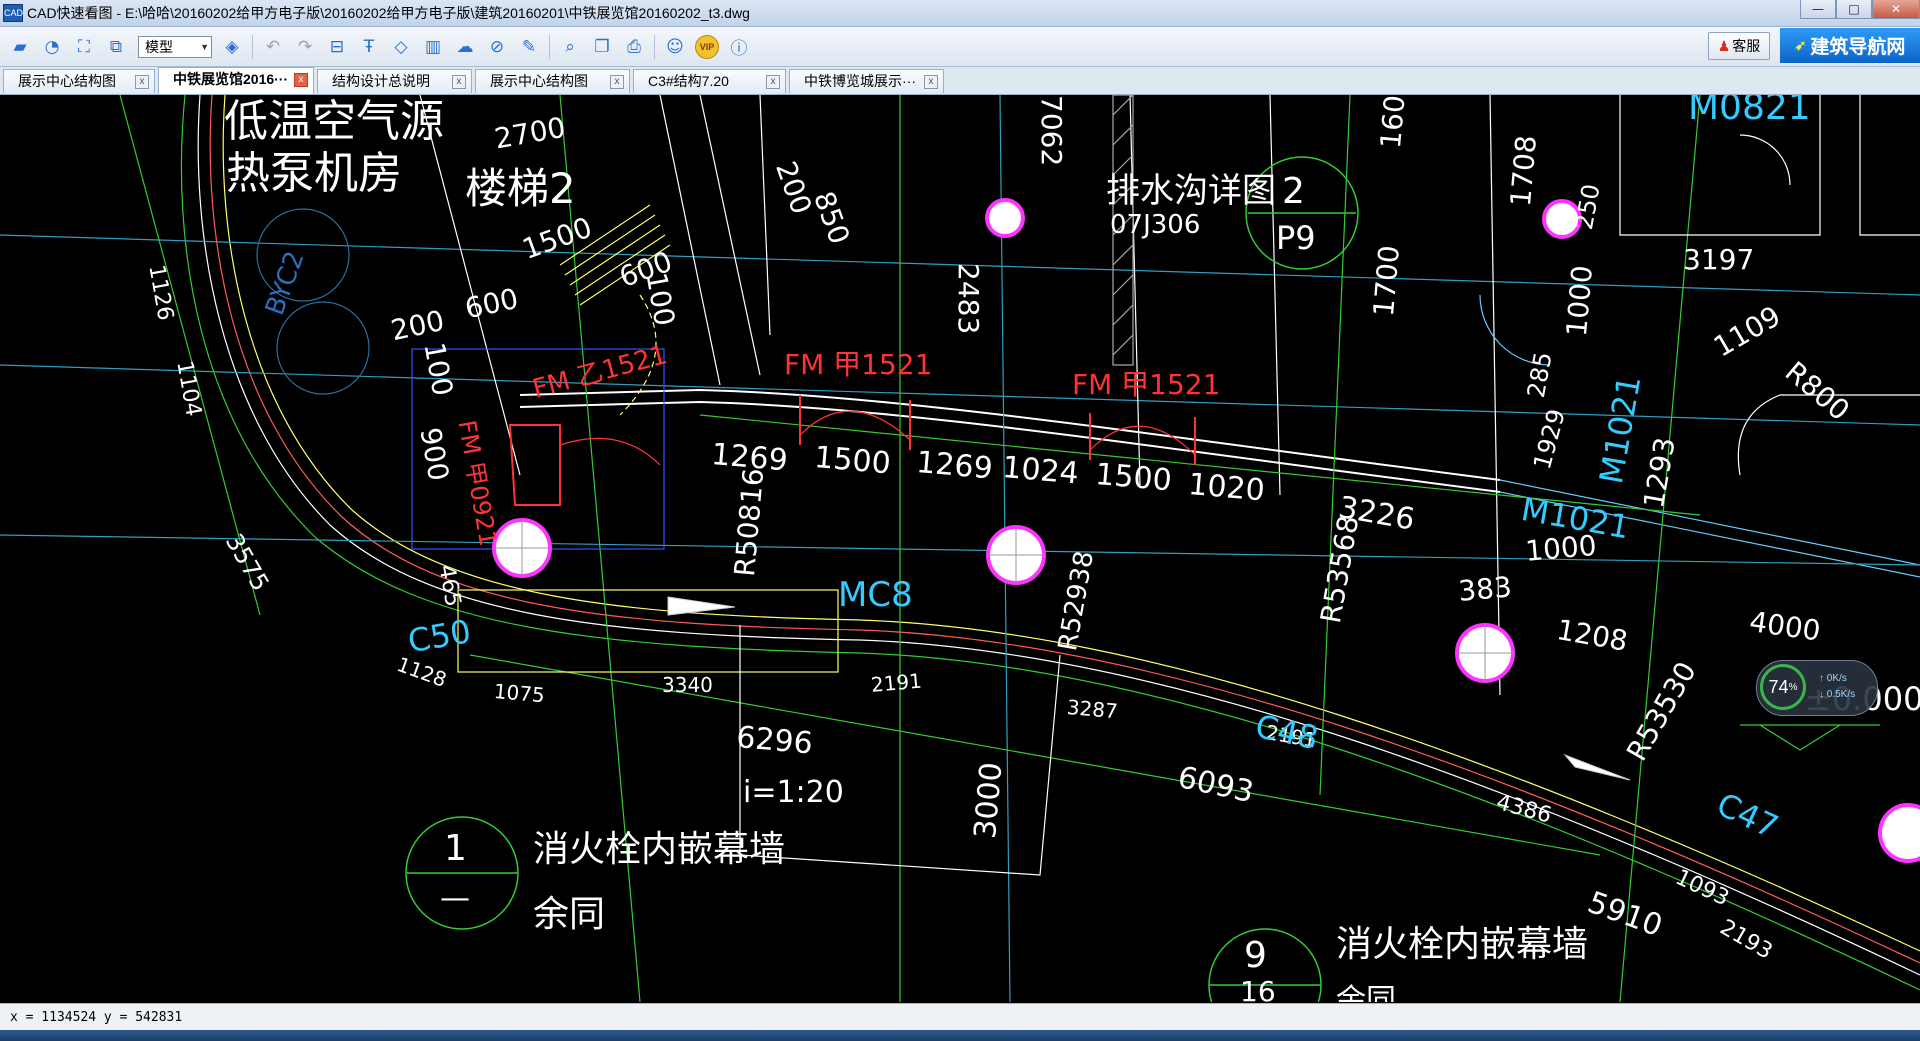 Image resolution: width=1920 pixels, height=1041 pixels. What do you see at coordinates (20, 47) in the screenshot?
I see `open-folder-icon: ▰` at bounding box center [20, 47].